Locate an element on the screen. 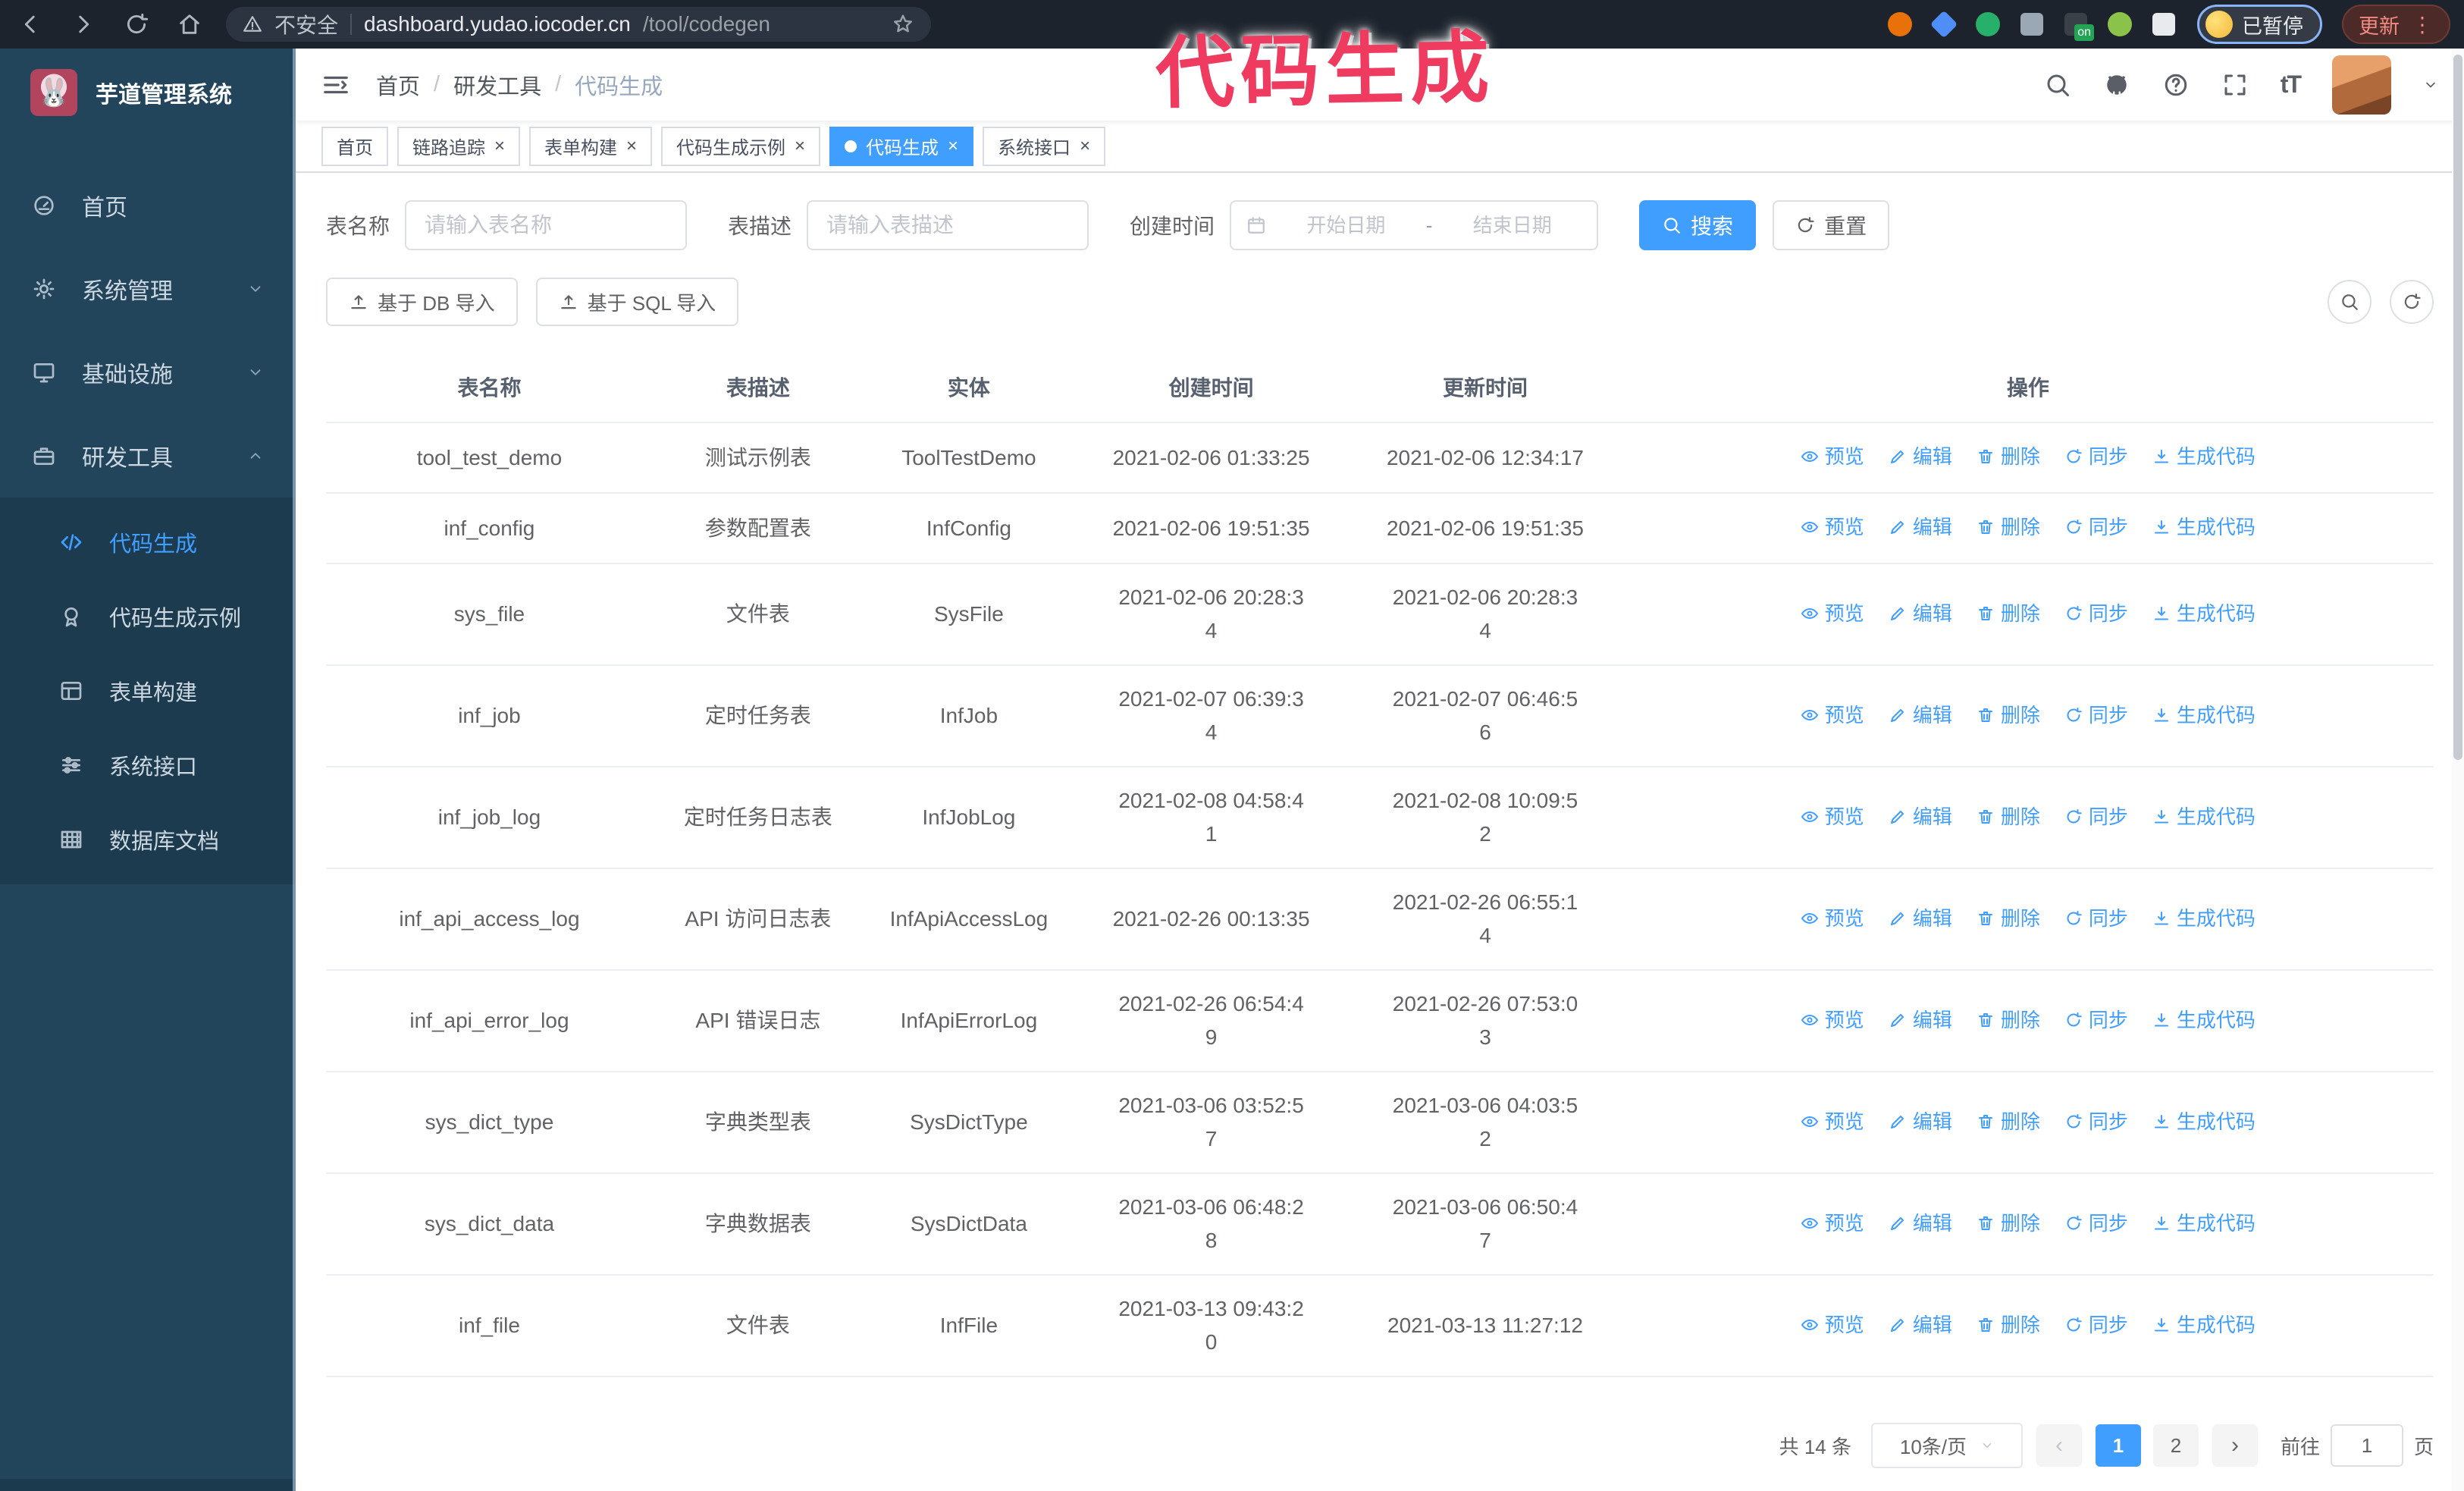  hamburger-icon is located at coordinates (335, 85).